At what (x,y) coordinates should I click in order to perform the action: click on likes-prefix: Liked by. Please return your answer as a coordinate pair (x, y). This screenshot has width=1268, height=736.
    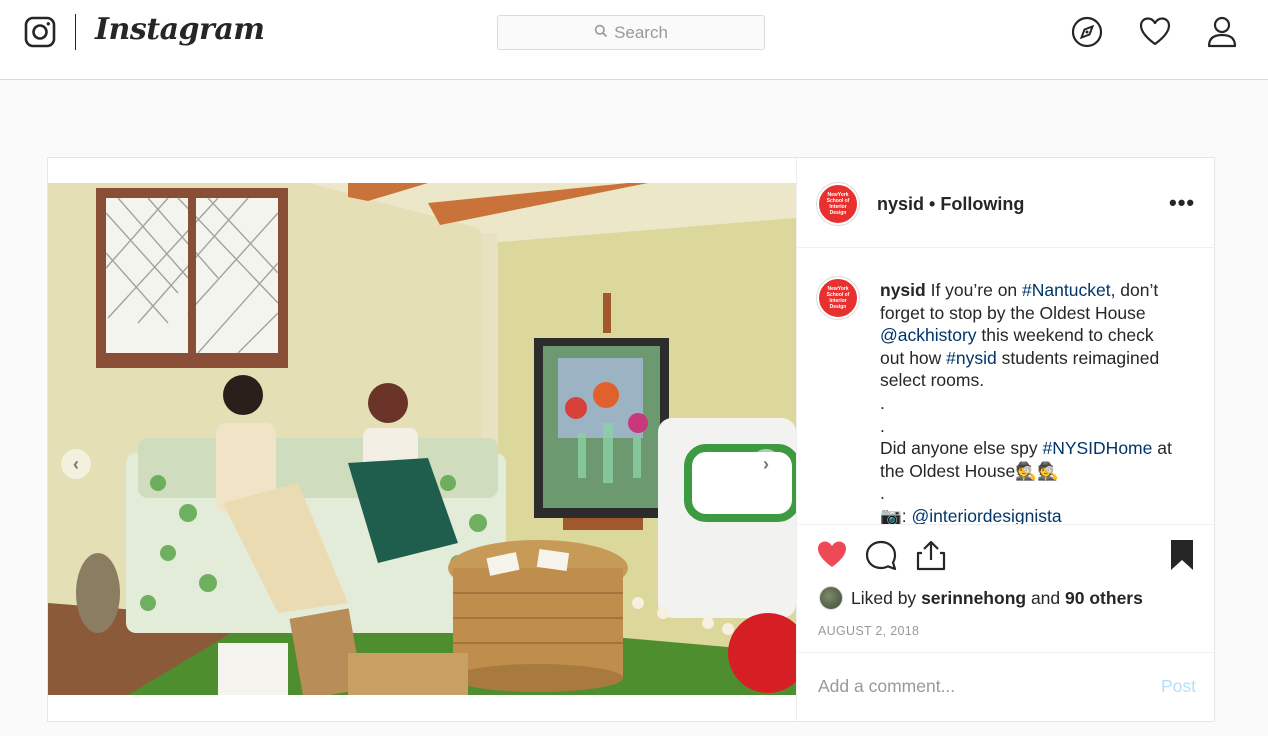
    Looking at the image, I should click on (884, 597).